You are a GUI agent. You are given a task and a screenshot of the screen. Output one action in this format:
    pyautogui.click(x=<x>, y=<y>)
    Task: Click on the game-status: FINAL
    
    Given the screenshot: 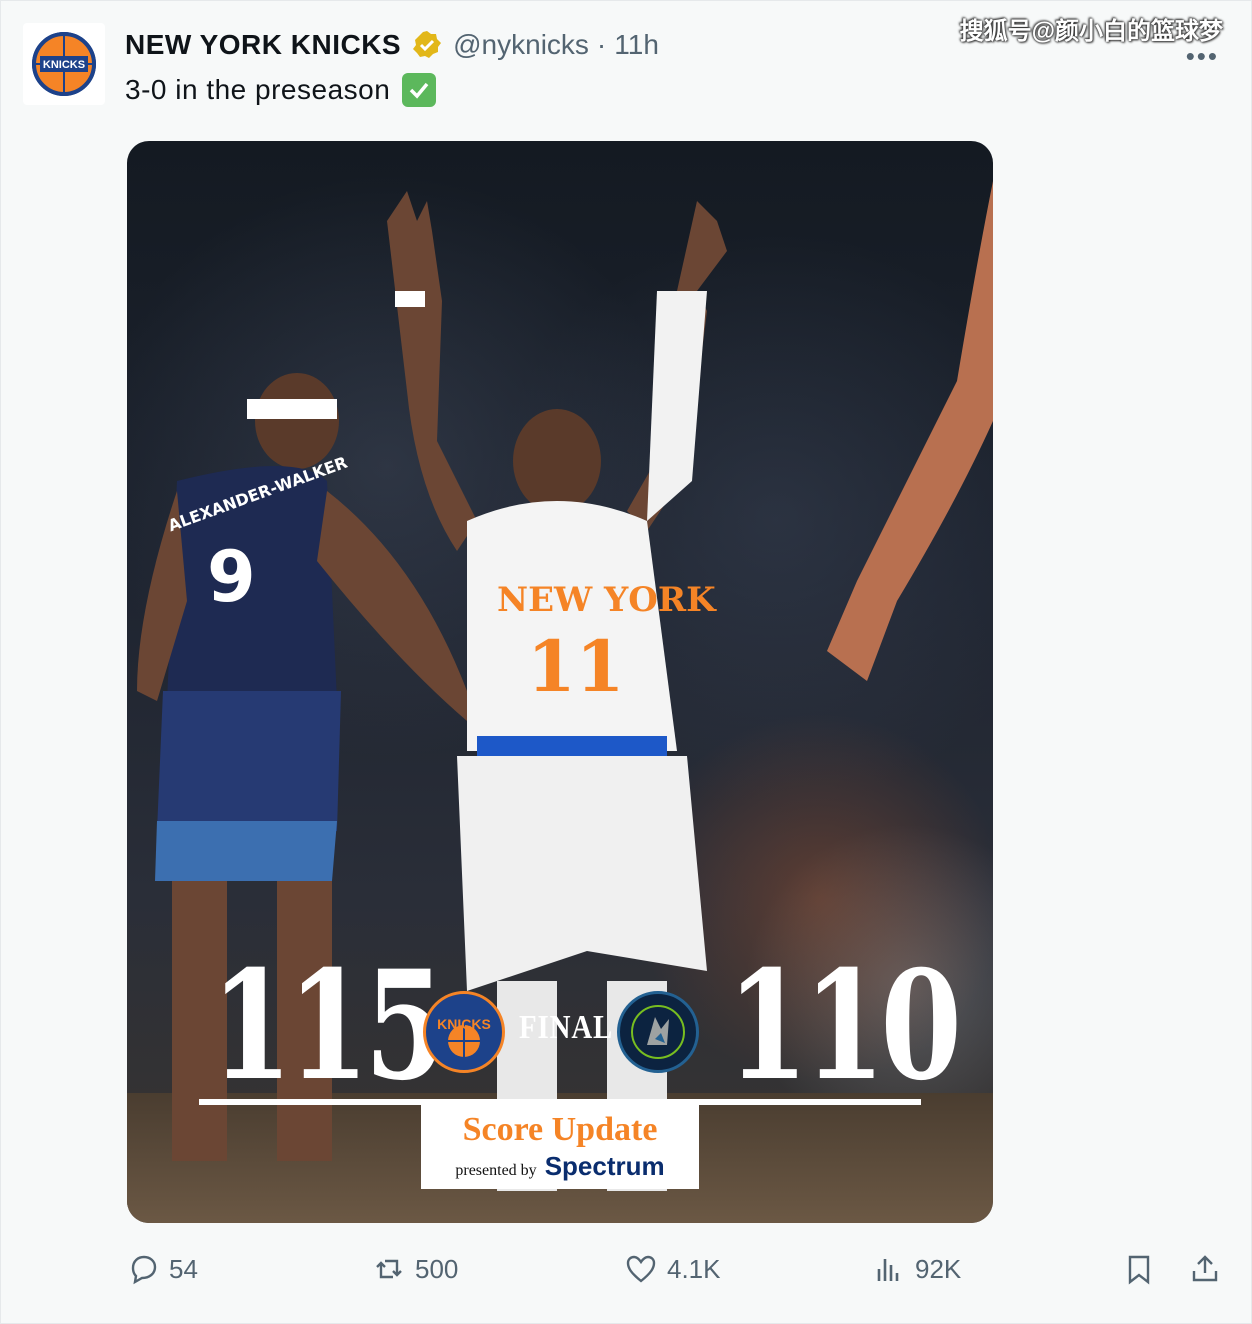 What is the action you would take?
    pyautogui.click(x=566, y=1027)
    